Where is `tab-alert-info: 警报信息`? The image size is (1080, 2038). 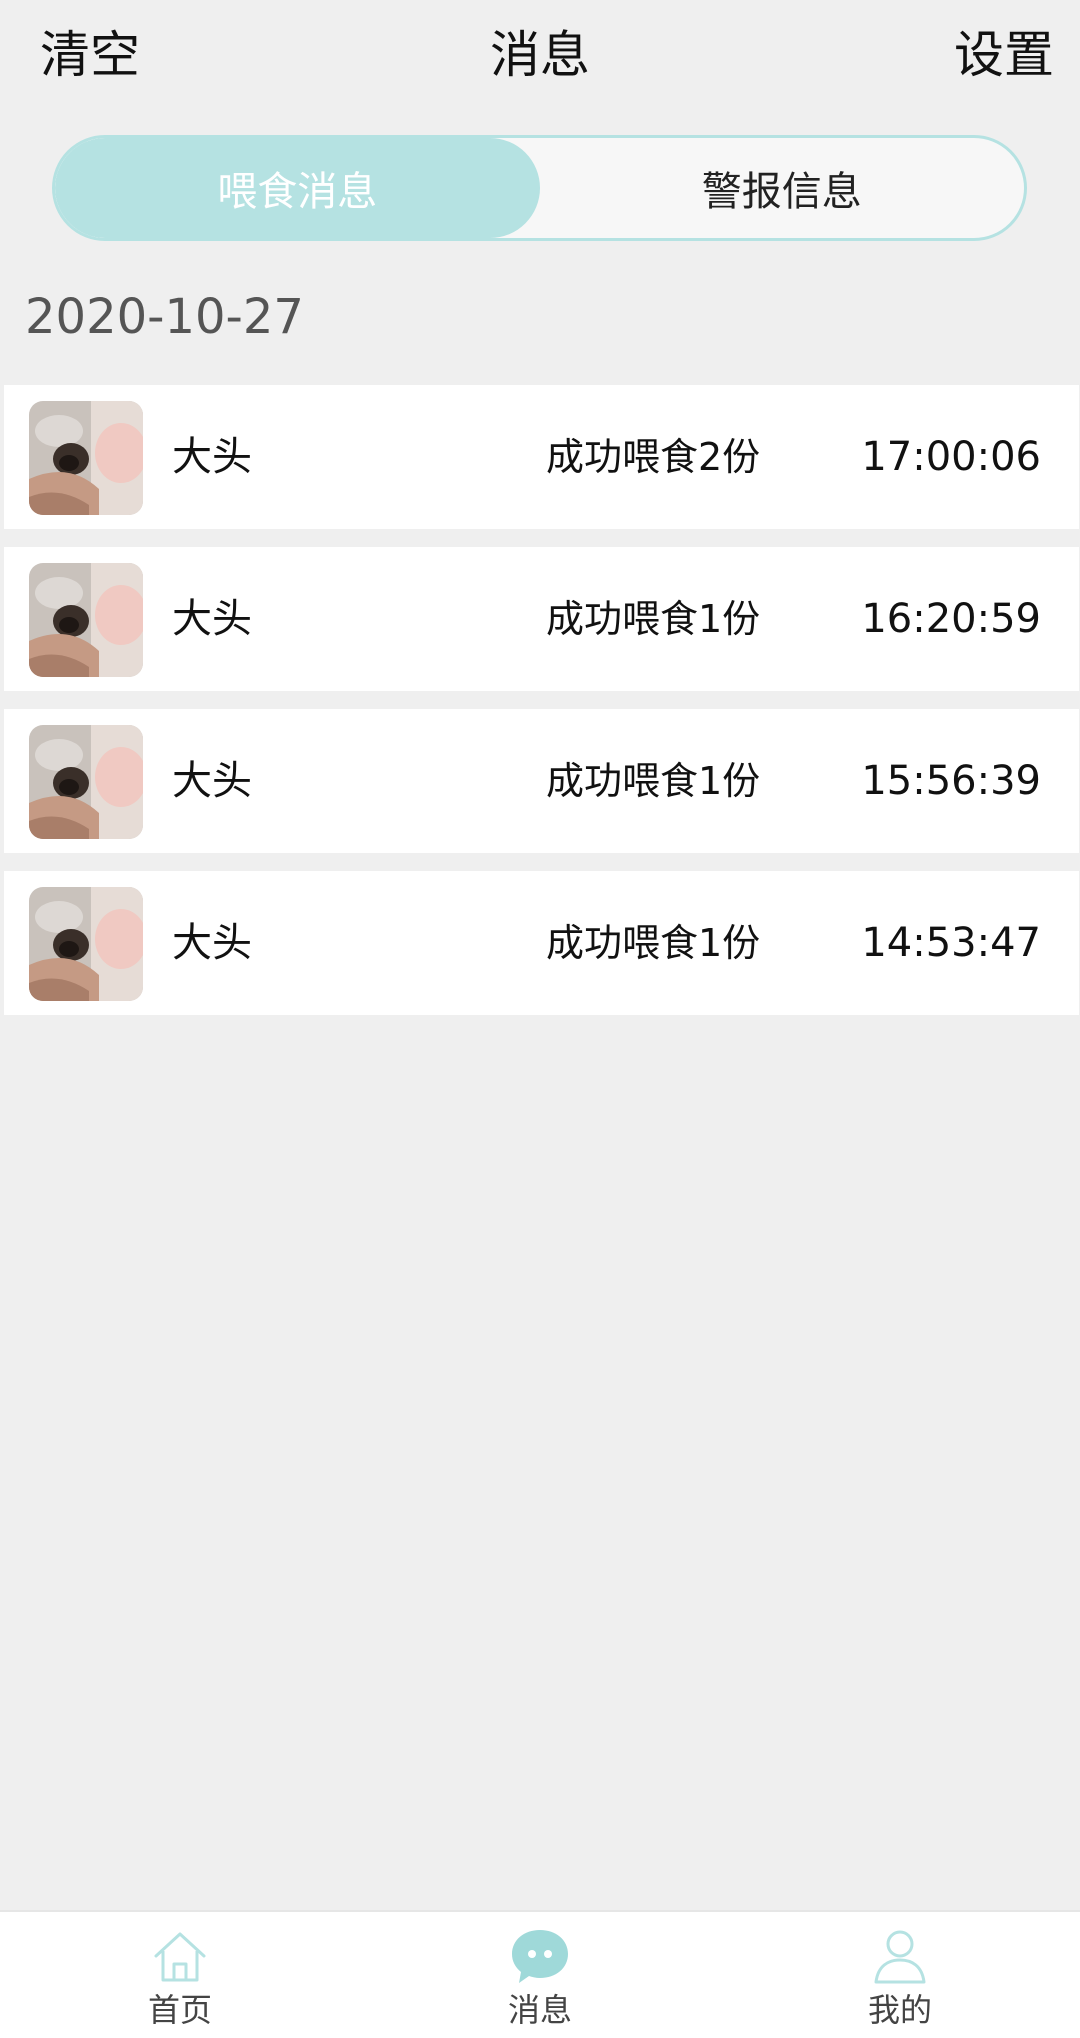 tab-alert-info: 警报信息 is located at coordinates (782, 188).